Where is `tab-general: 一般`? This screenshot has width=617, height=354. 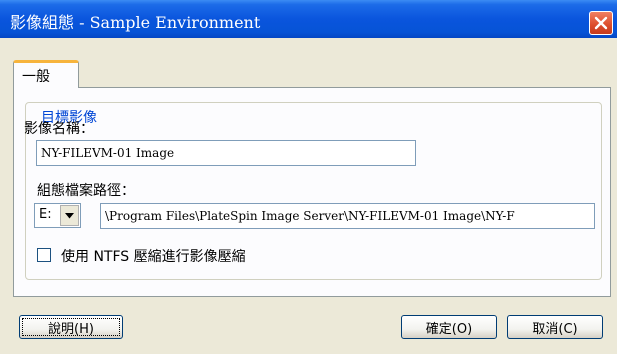 tab-general: 一般 is located at coordinates (46, 74).